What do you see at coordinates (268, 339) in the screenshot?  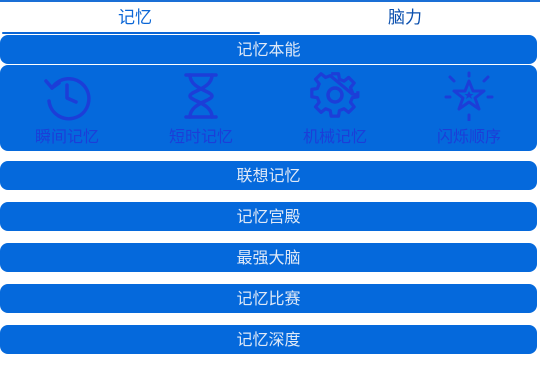 I see `section-memory-depth: 记忆深度` at bounding box center [268, 339].